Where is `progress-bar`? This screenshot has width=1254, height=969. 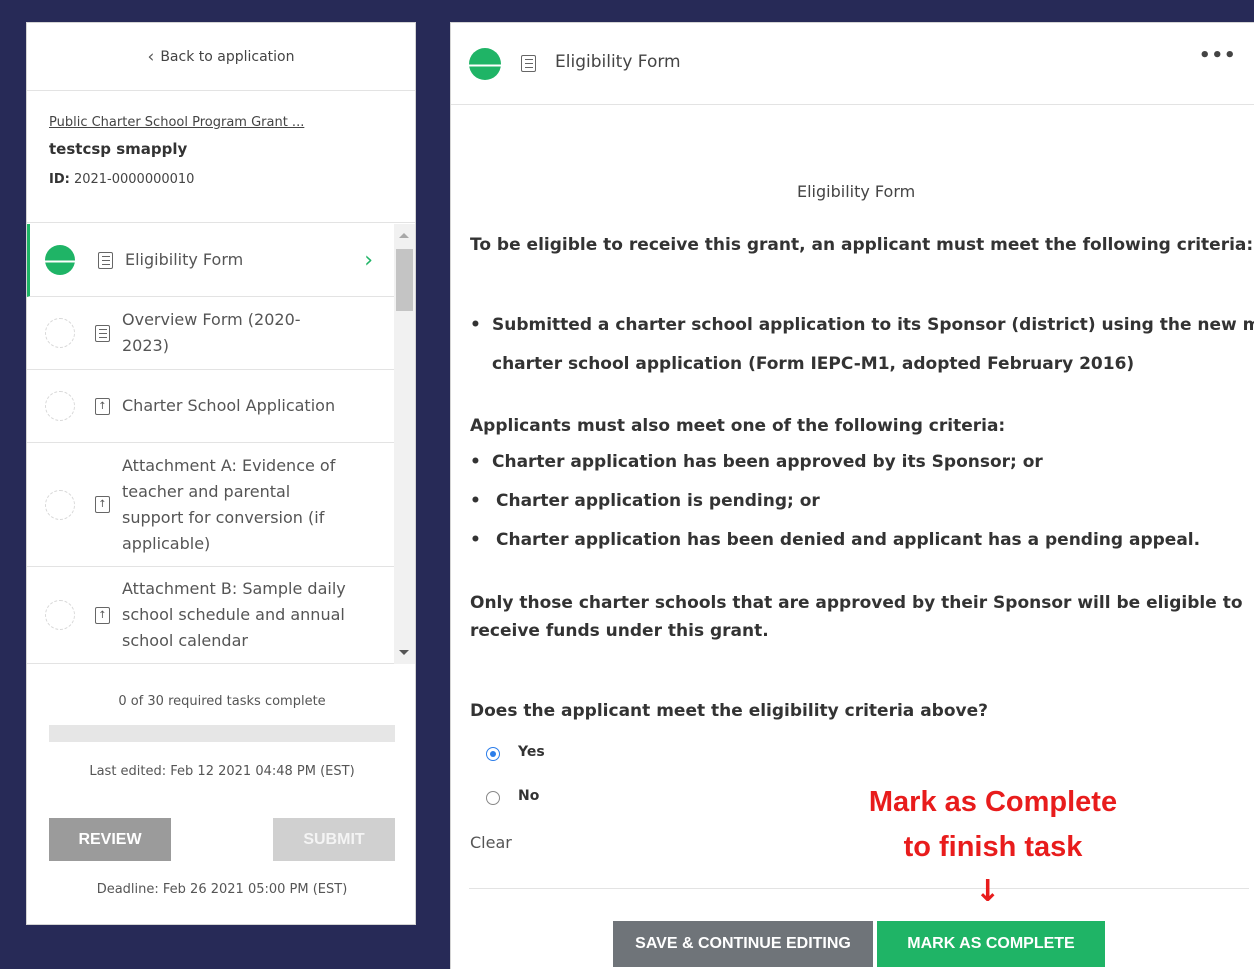
progress-bar is located at coordinates (222, 733).